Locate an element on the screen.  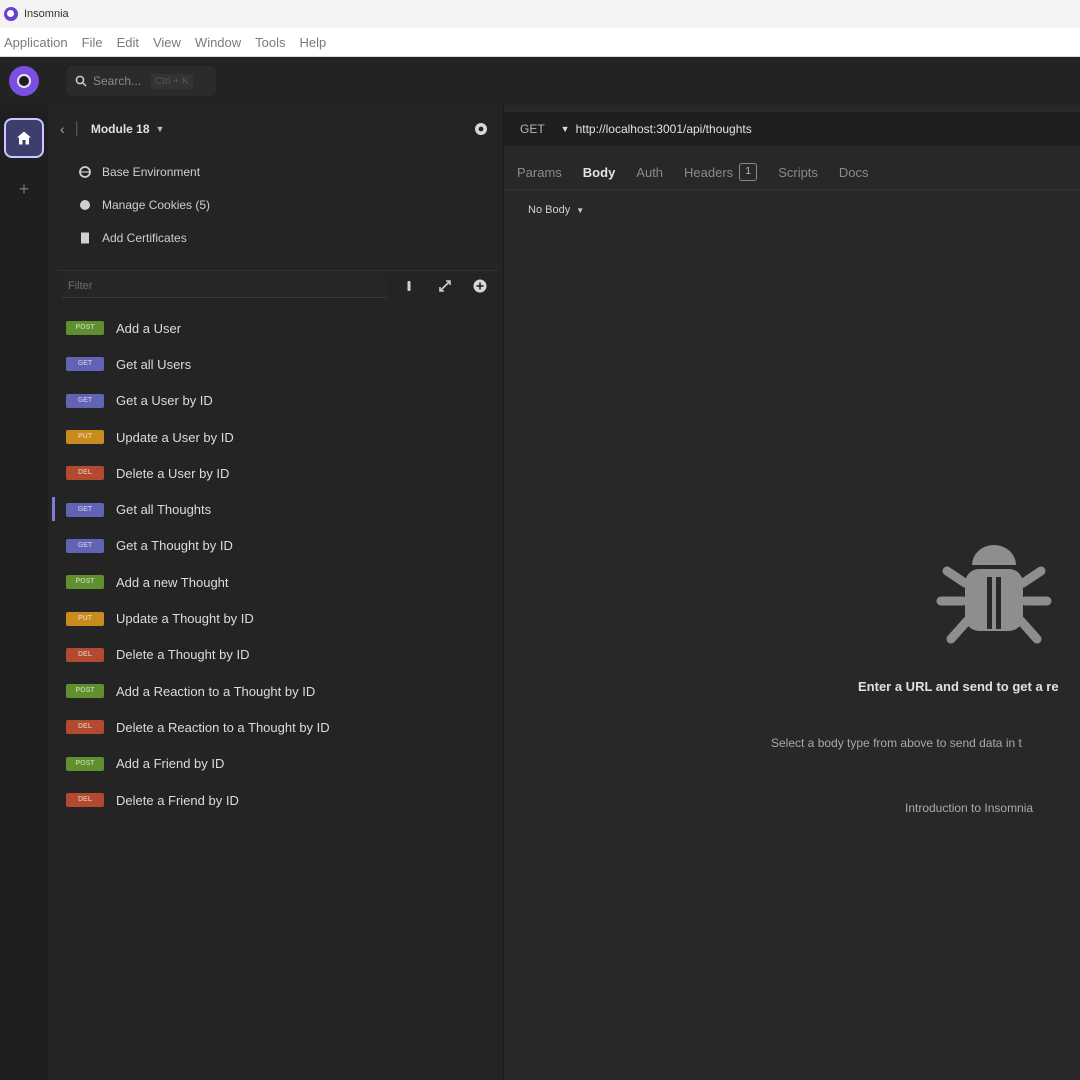
tab-body: Body is located at coordinates (599, 172).